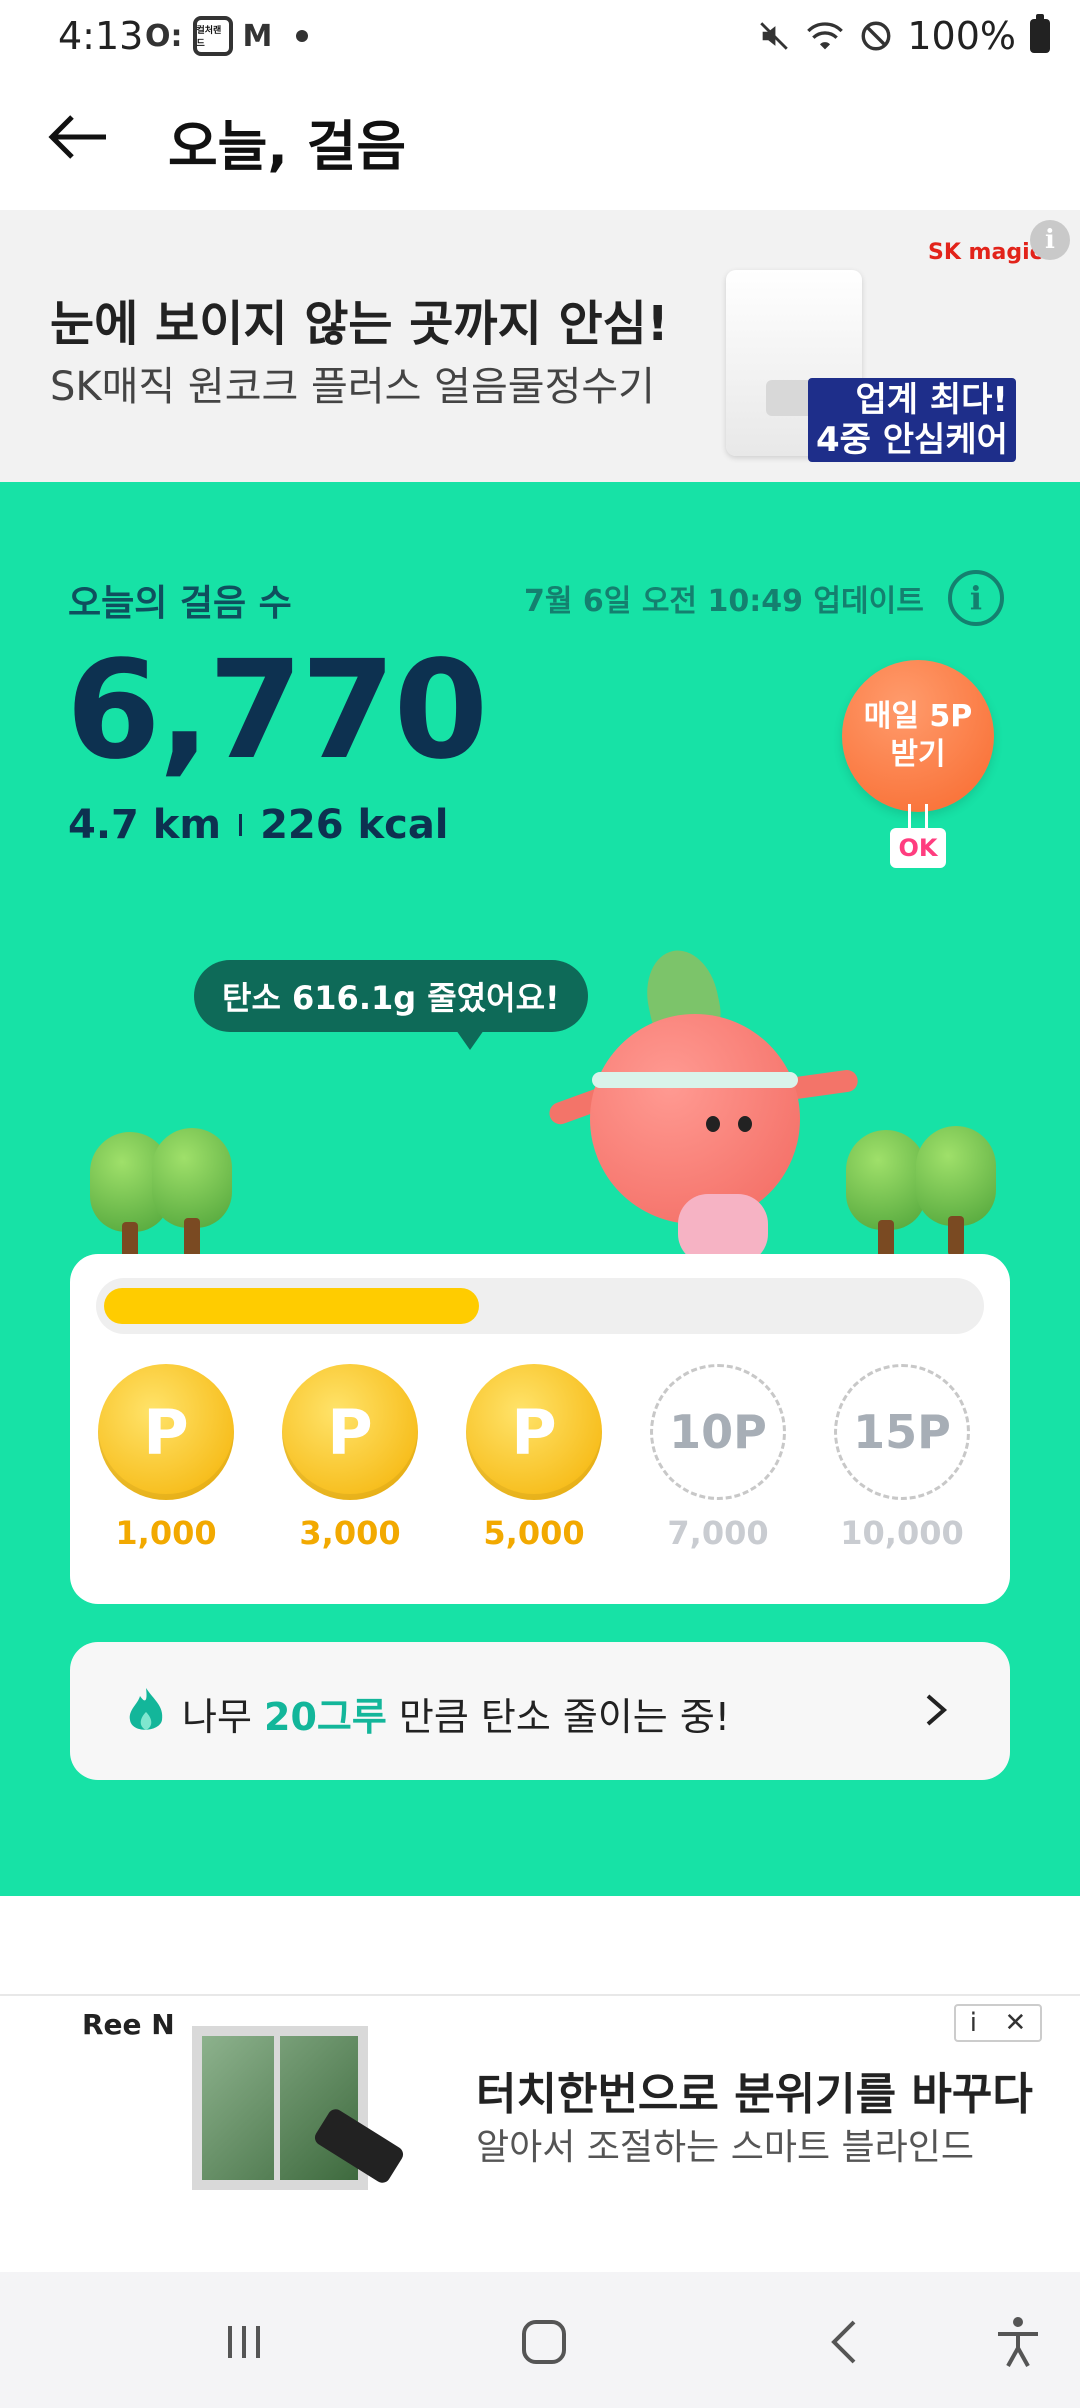  What do you see at coordinates (354, 825) in the screenshot?
I see `calories-value: 226 kcal` at bounding box center [354, 825].